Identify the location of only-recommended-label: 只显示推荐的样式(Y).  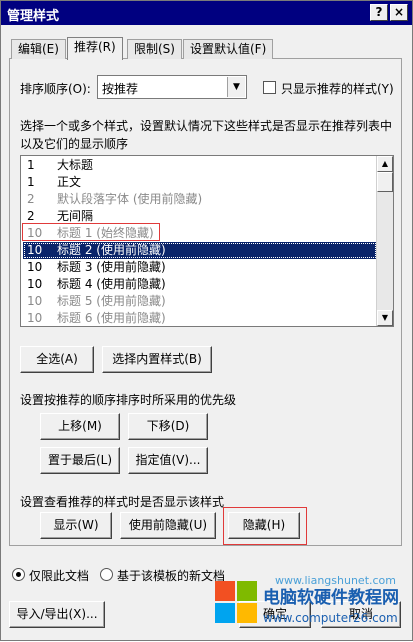
(337, 89).